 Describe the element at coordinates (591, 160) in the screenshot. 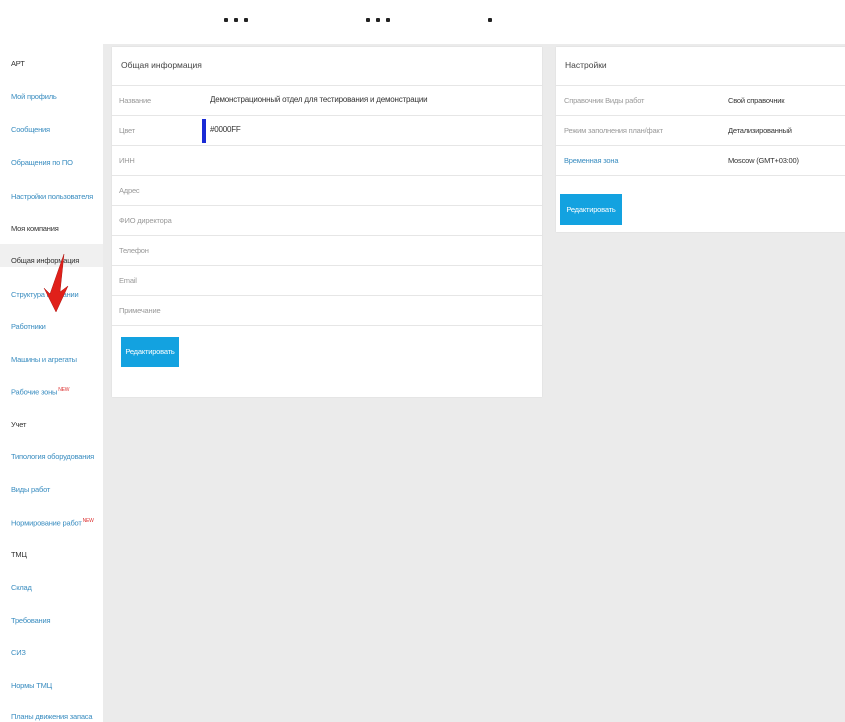

I see `settings-label: Временная зона` at that location.